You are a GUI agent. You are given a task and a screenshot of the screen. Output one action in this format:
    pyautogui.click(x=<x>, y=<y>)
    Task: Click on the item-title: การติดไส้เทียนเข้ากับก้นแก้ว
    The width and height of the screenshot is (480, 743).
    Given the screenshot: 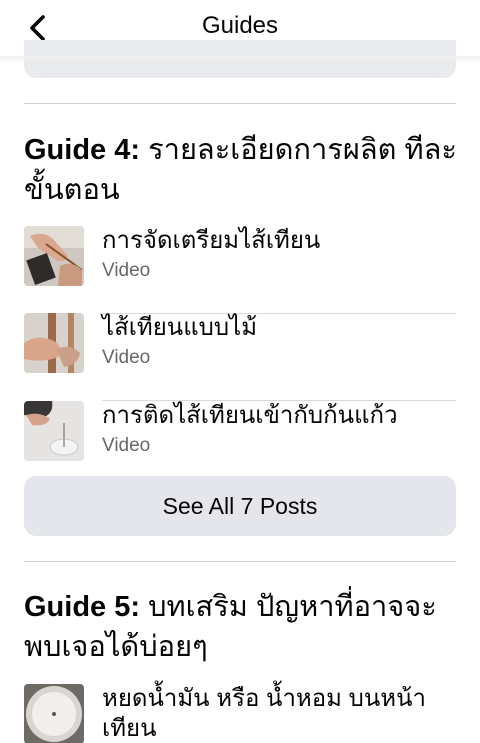 What is the action you would take?
    pyautogui.click(x=250, y=415)
    